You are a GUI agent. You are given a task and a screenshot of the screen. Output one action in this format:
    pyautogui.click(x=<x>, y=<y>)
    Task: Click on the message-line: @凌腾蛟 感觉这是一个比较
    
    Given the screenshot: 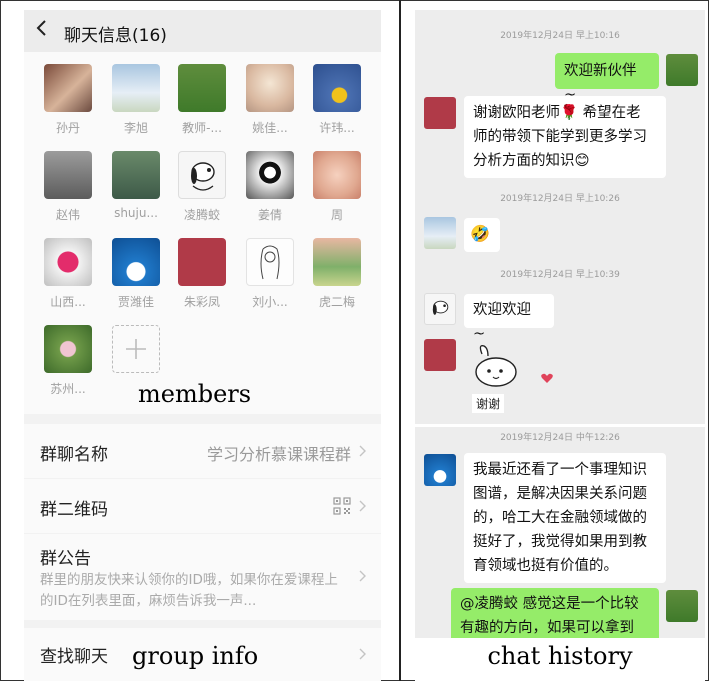 What is the action you would take?
    pyautogui.click(x=549, y=604)
    